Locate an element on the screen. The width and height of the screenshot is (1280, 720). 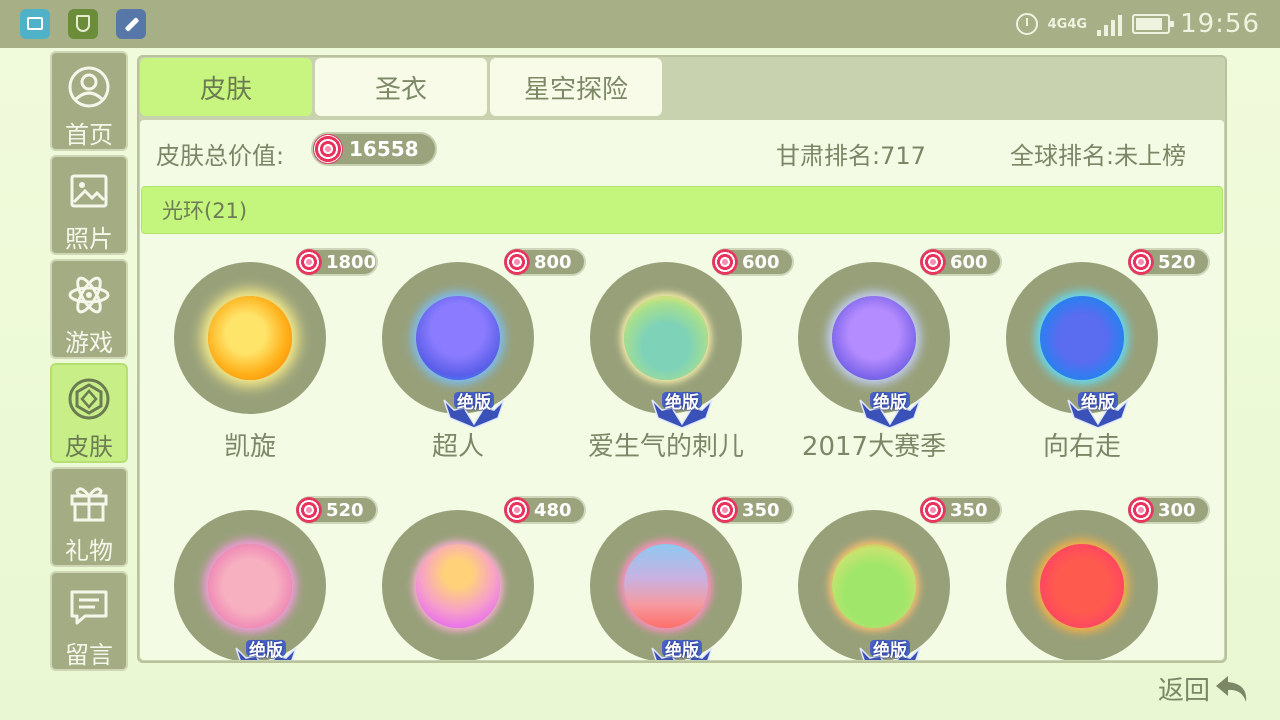
sidebar-item-skins: 皮肤 is located at coordinates (89, 413).